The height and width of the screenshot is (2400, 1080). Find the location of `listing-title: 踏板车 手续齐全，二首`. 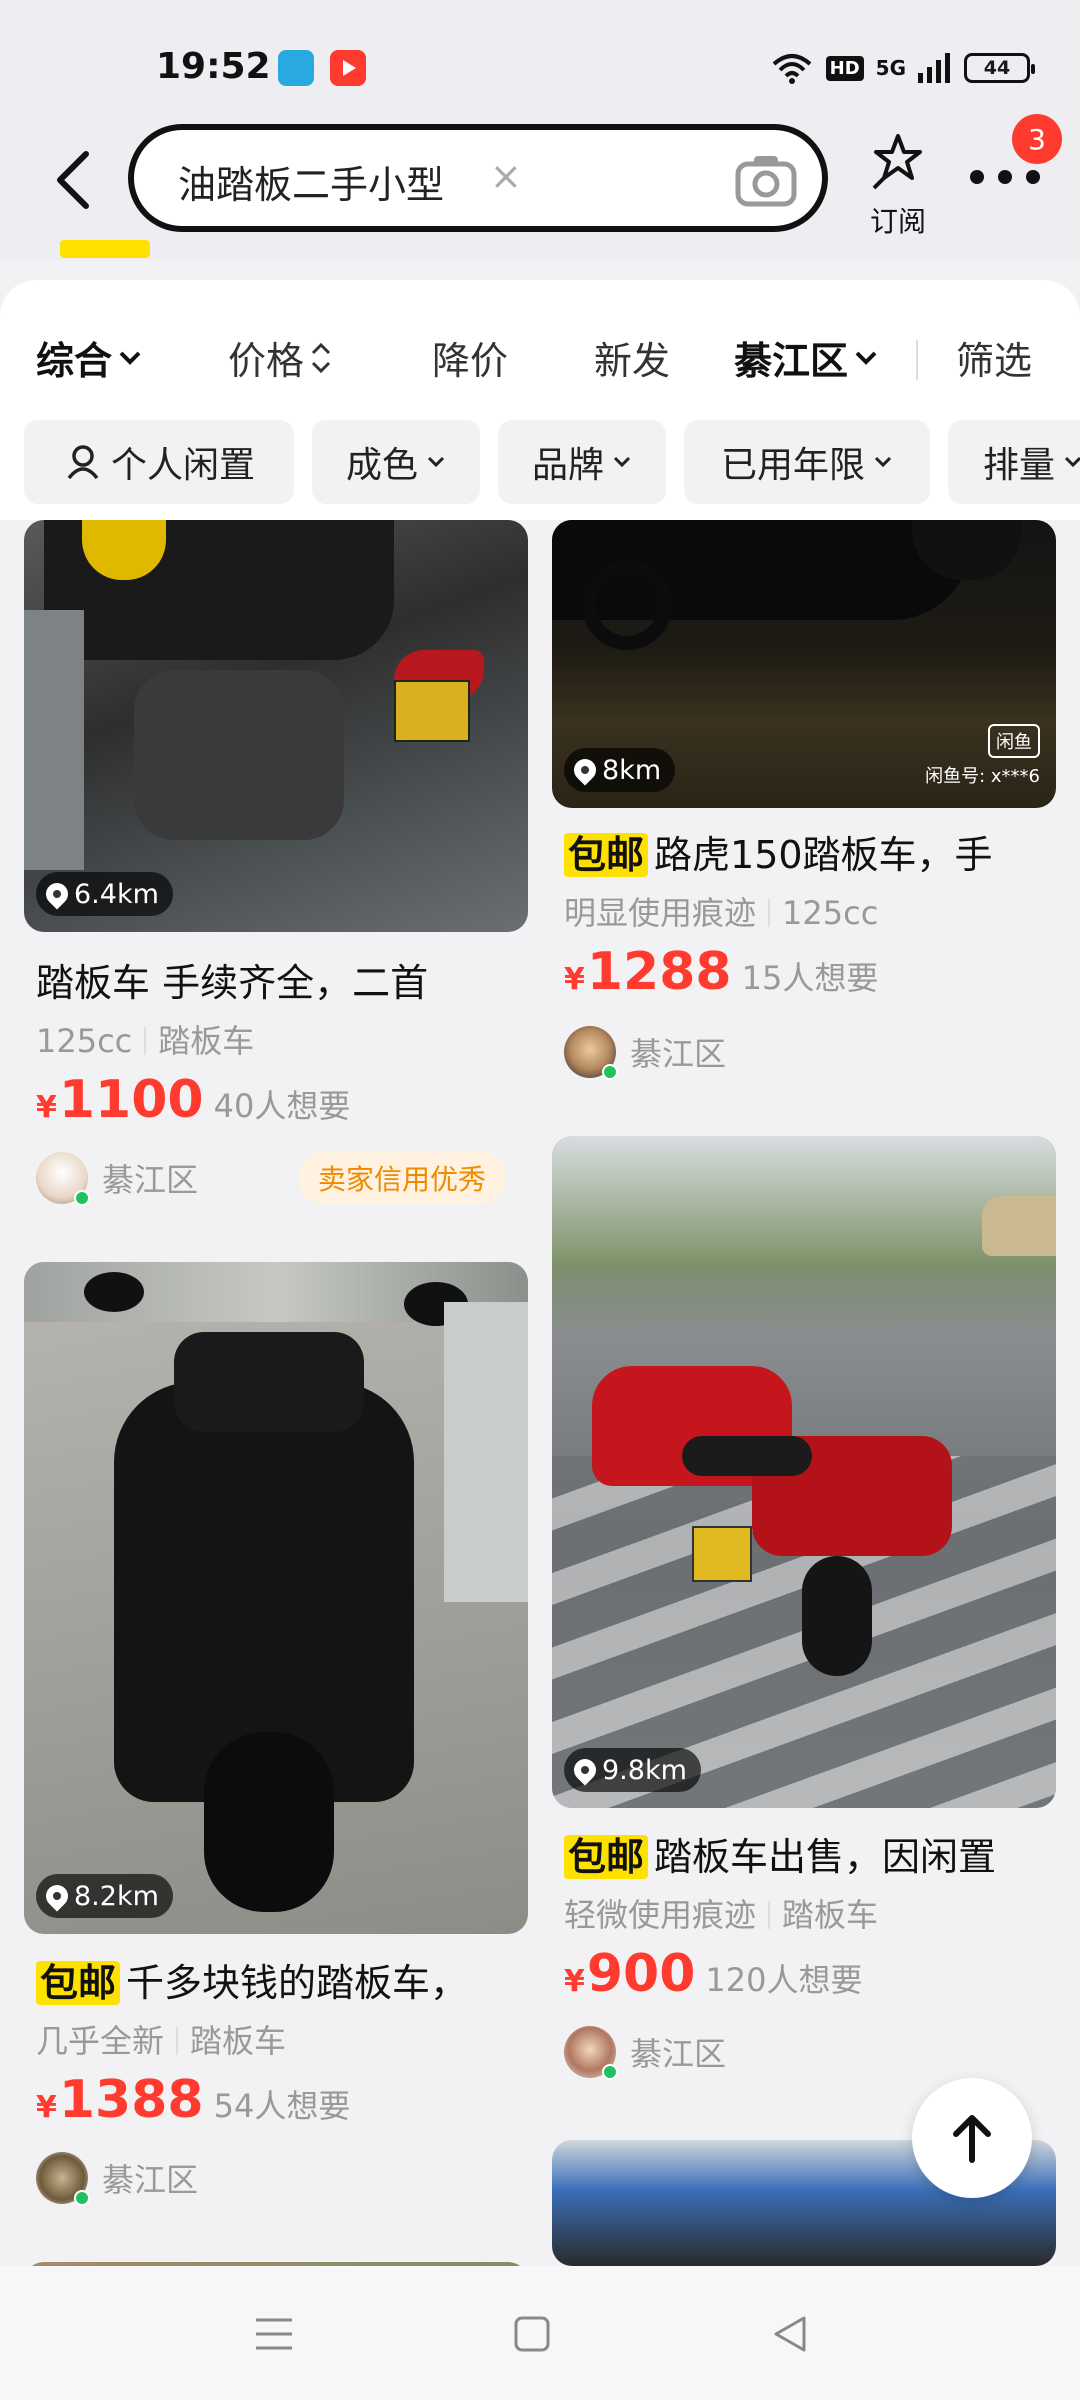

listing-title: 踏板车 手续齐全，二首 is located at coordinates (282, 979).